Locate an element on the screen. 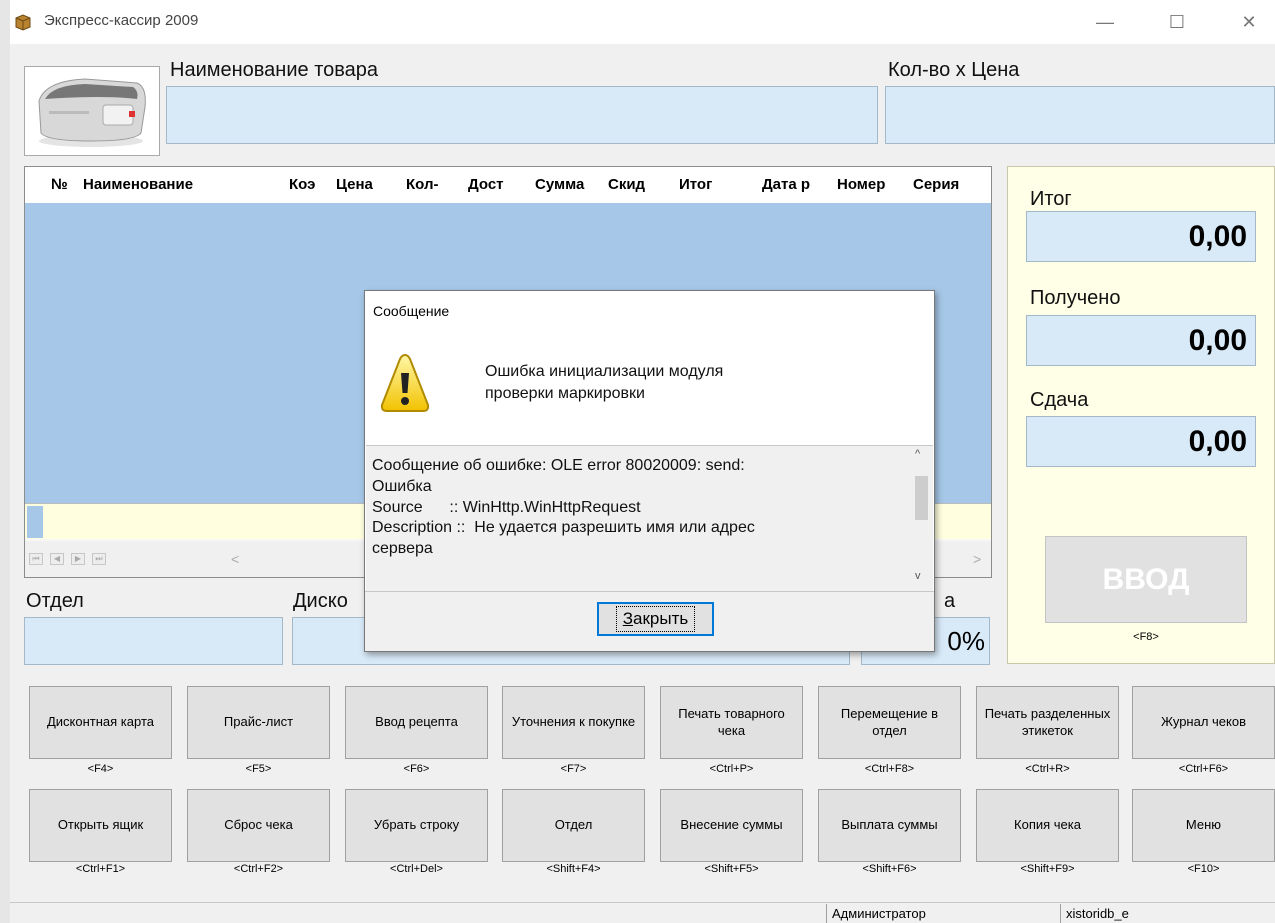 The height and width of the screenshot is (923, 1275). close-label-rest: акрыть is located at coordinates (661, 618).